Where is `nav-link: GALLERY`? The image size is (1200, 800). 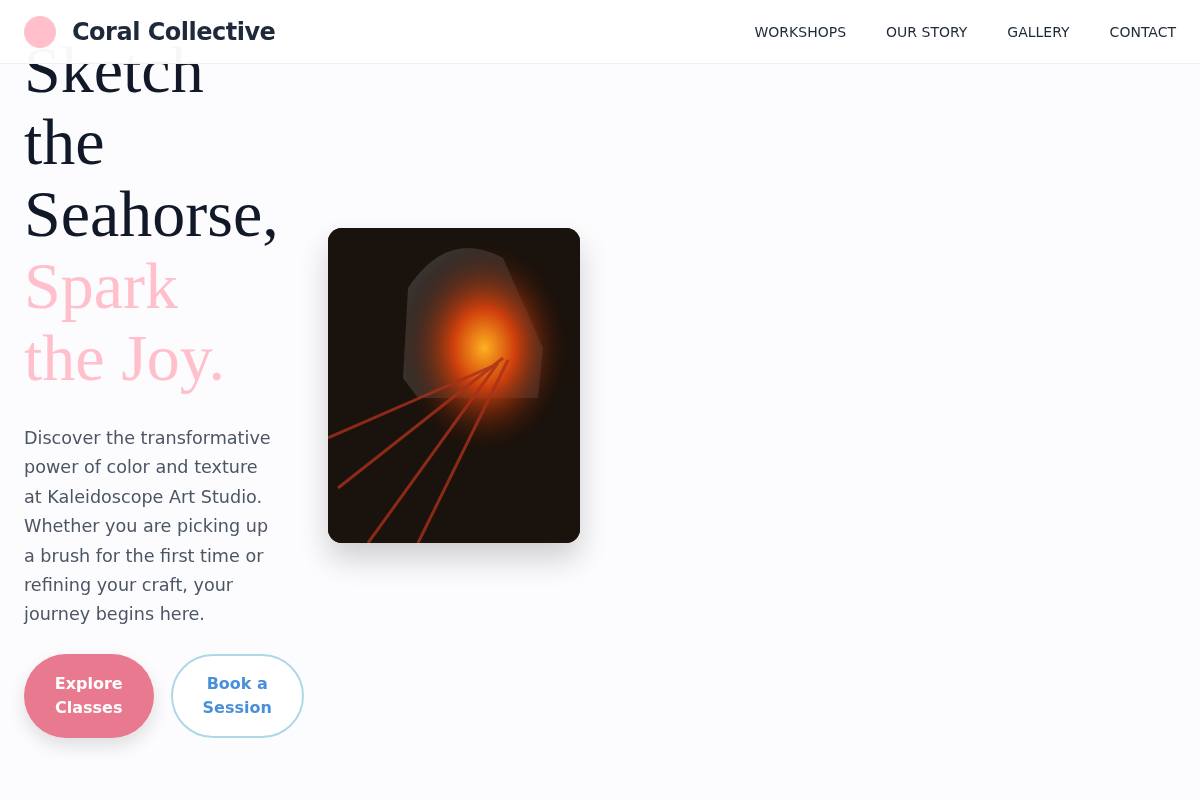 nav-link: GALLERY is located at coordinates (1038, 31).